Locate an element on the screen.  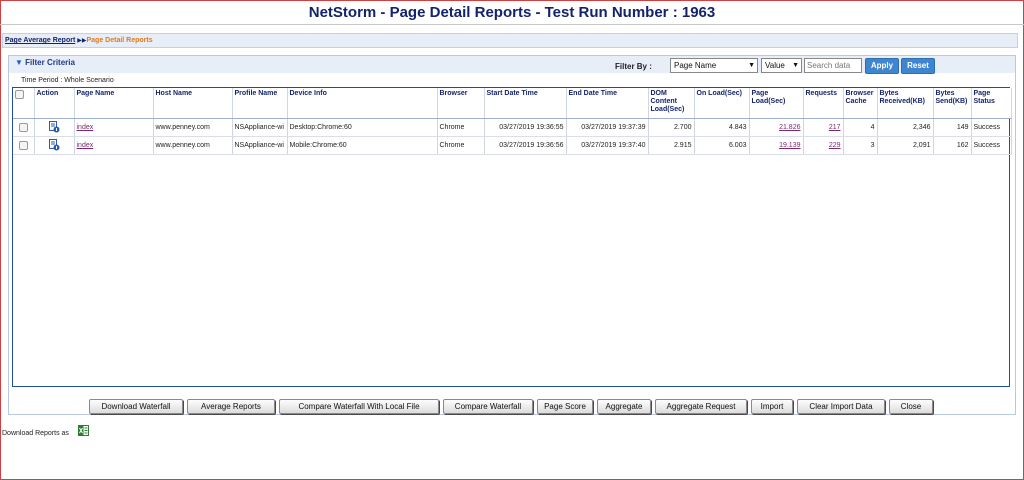
select-all-checkbox is located at coordinates (19, 94).